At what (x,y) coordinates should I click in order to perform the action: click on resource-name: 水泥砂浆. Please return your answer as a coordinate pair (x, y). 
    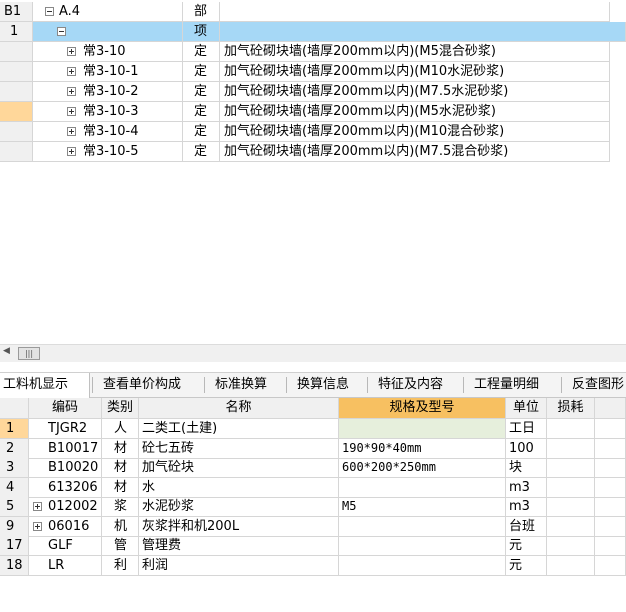
    Looking at the image, I should click on (239, 507).